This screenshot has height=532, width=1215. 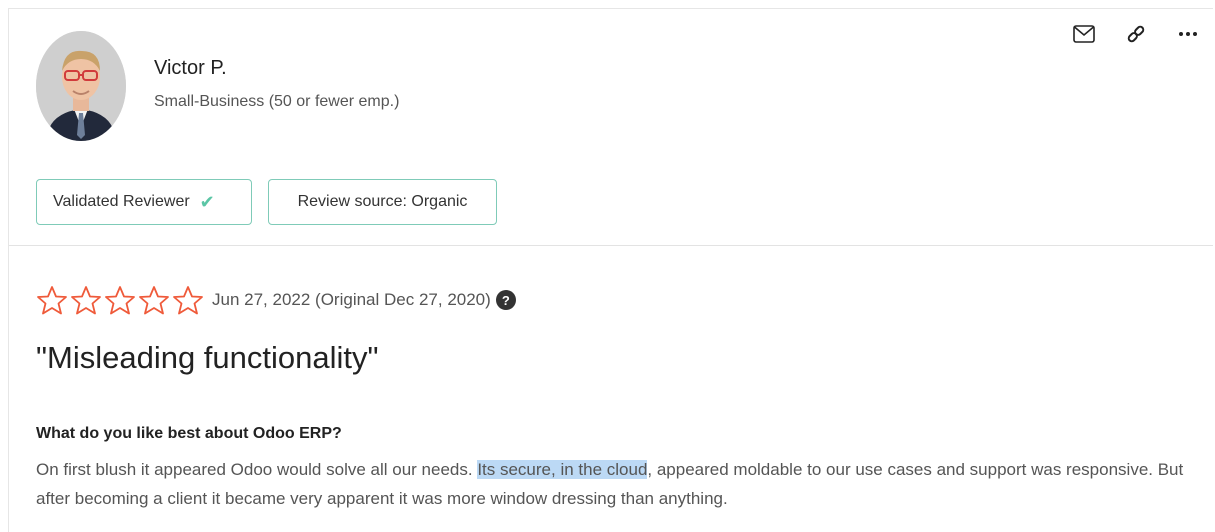 I want to click on review-dates: Jun 27, 2022 (Original Dec 27, 2020) ?, so click(x=364, y=300).